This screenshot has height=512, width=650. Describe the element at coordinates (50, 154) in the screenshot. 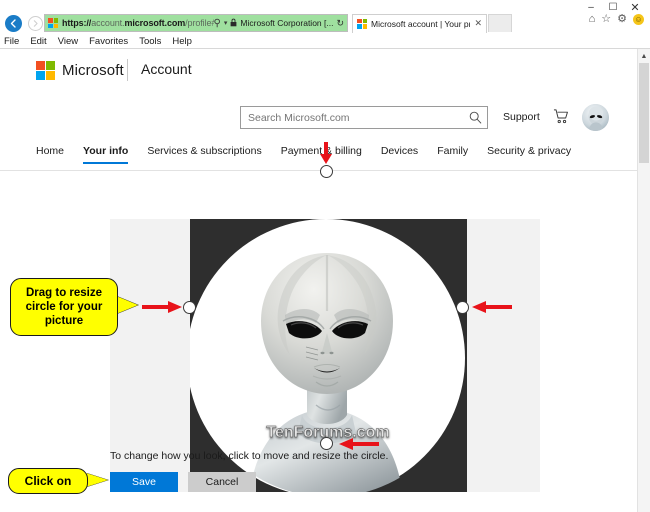

I see `nav-tab-home: Home` at that location.